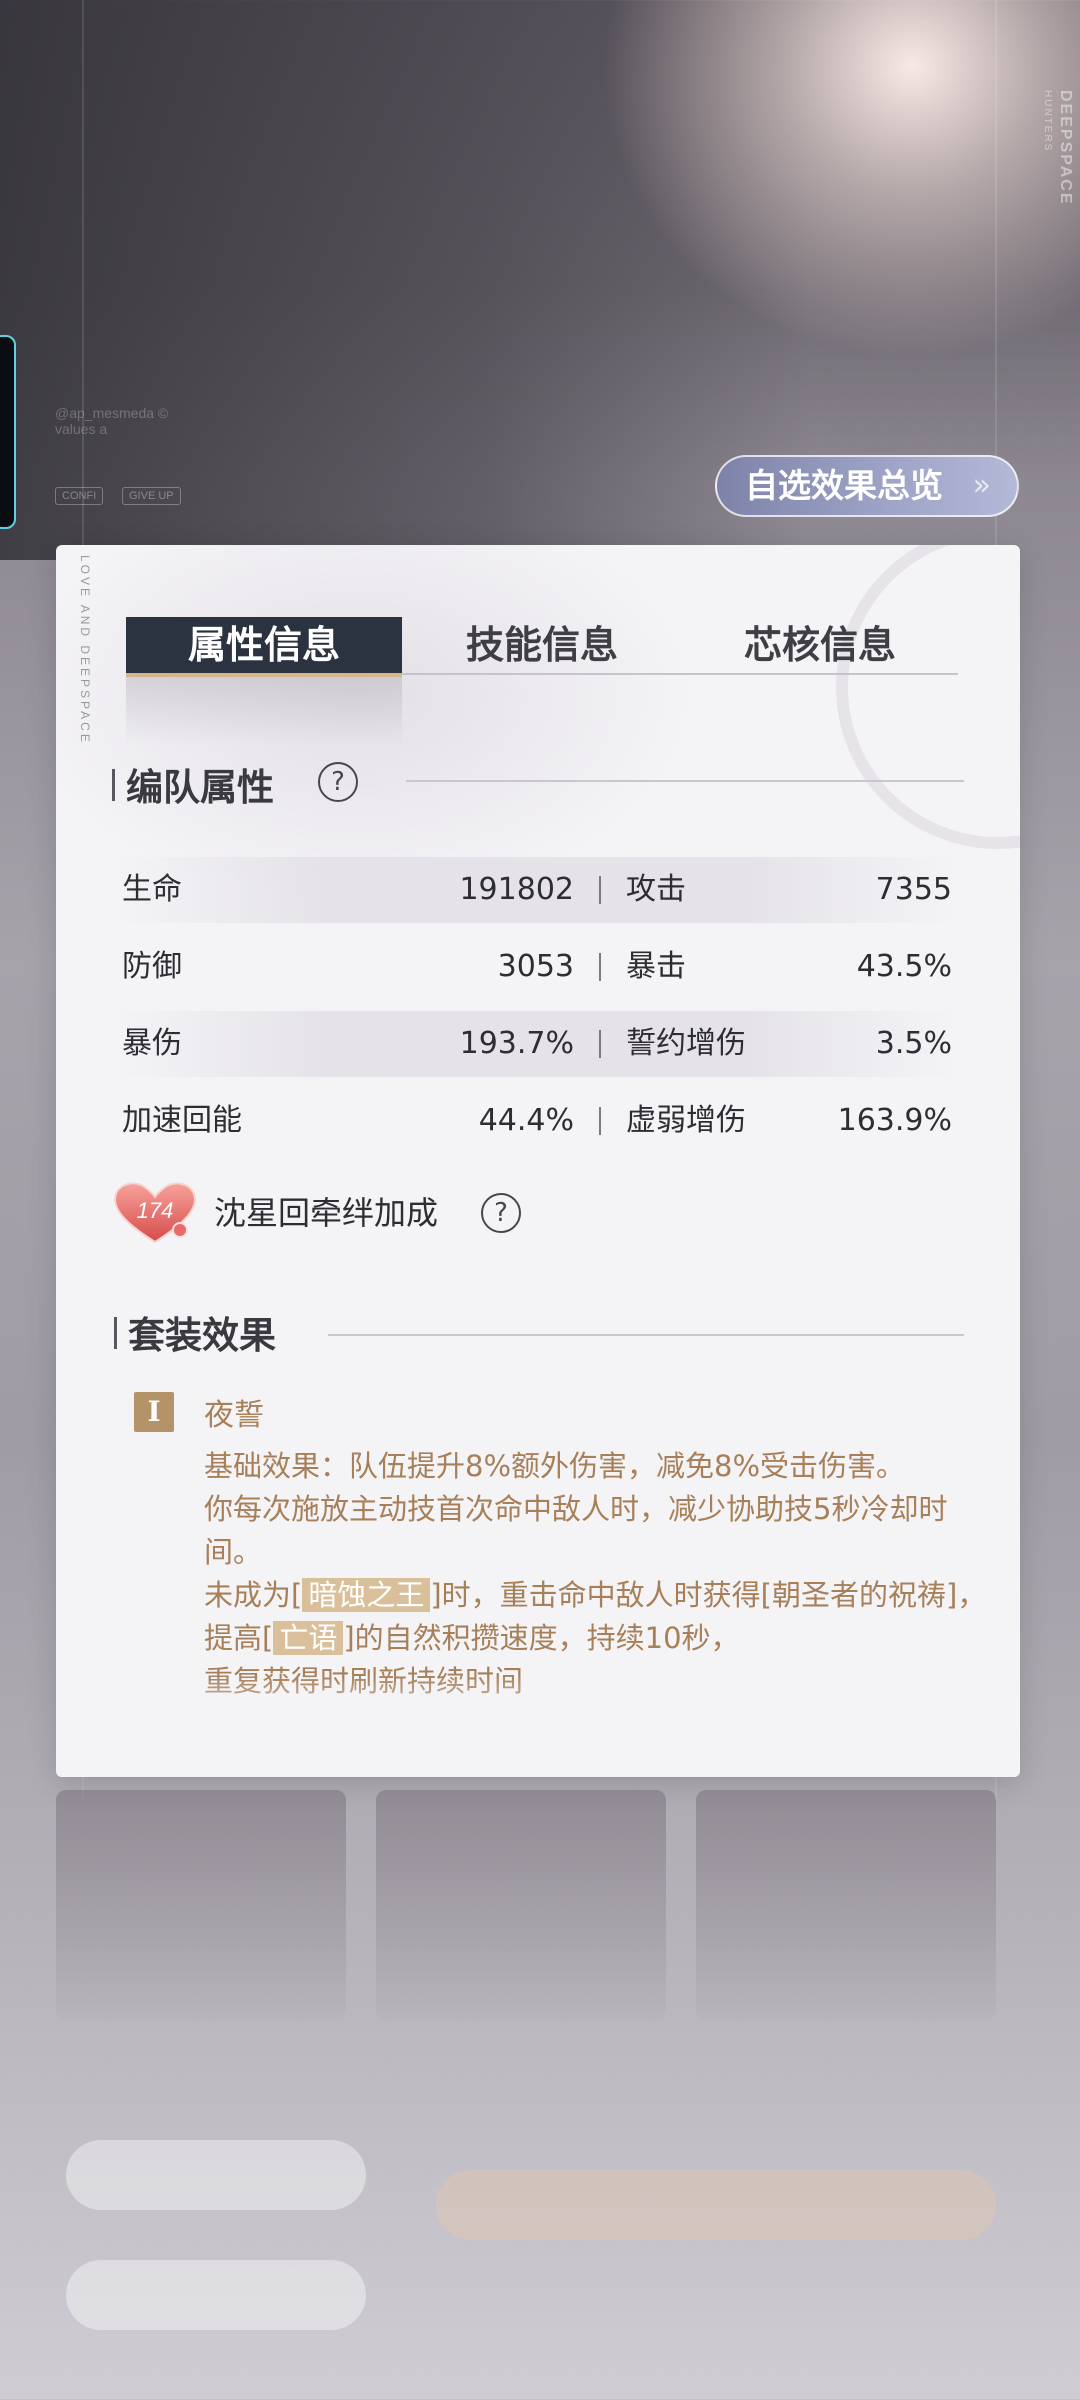 The height and width of the screenshot is (2400, 1080). Describe the element at coordinates (1058, 148) in the screenshot. I see `brand-vertical-text: DEEPSPACE HUNTERS` at that location.